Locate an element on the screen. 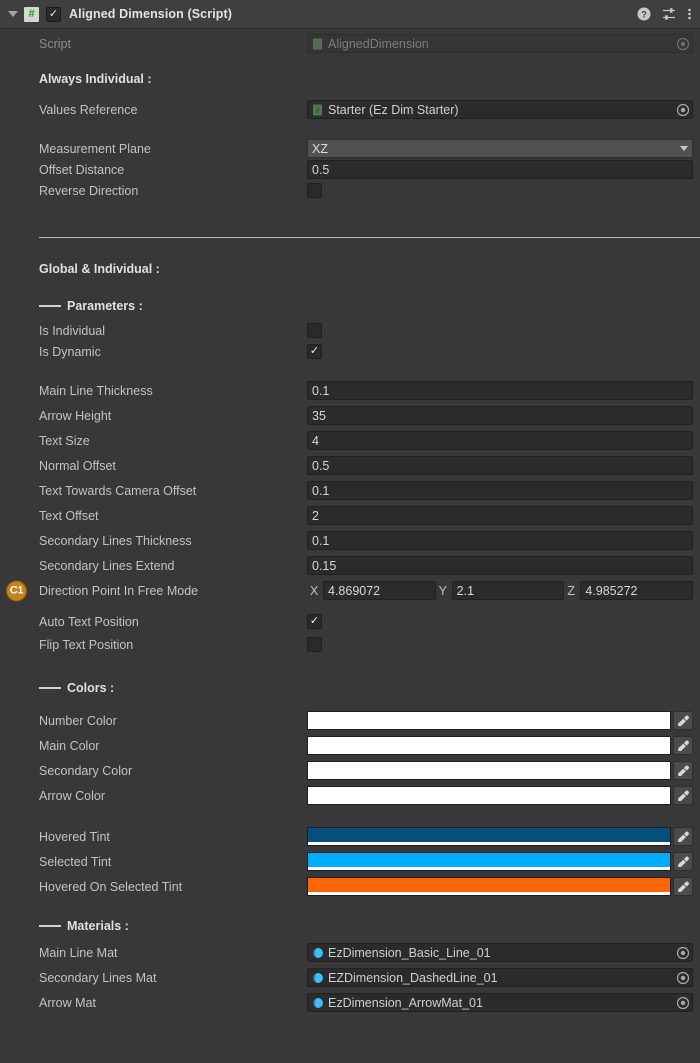 The width and height of the screenshot is (700, 1063). measurement-plane-dropdown: XZ is located at coordinates (500, 148).